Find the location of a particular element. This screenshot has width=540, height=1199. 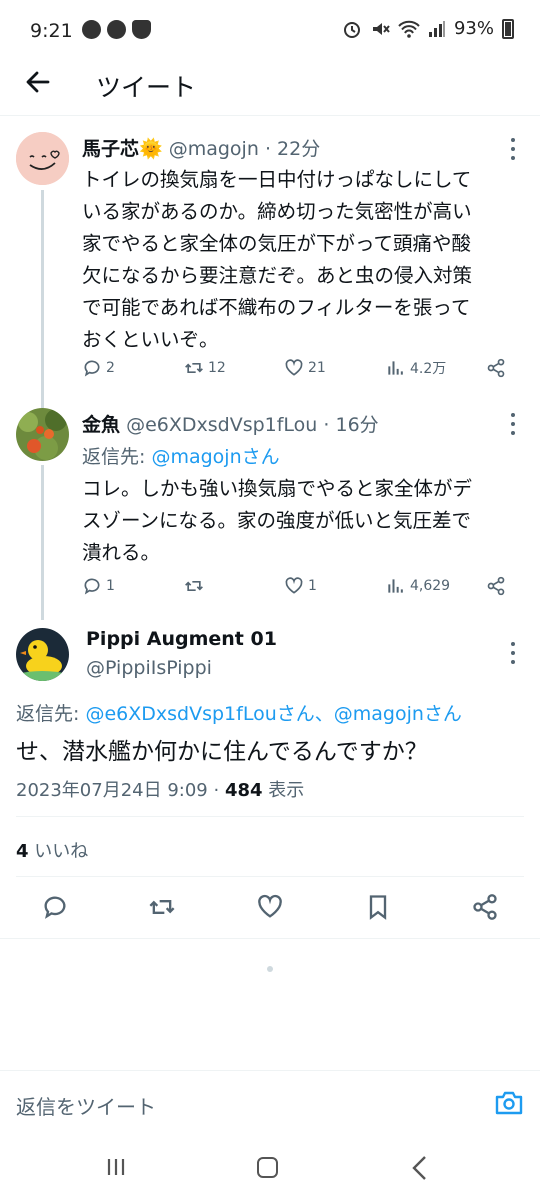

smiley-face-icon is located at coordinates (42, 158).